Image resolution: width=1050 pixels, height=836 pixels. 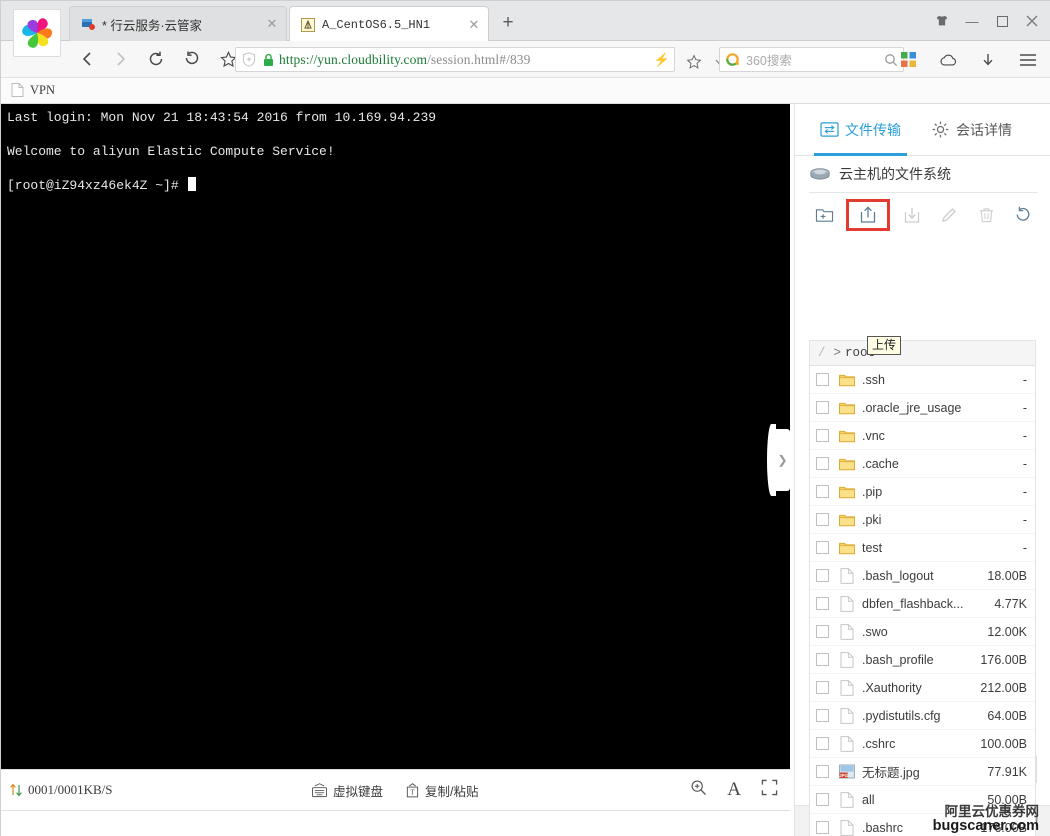 What do you see at coordinates (822, 353) in the screenshot?
I see `breadcrumb-root: /` at bounding box center [822, 353].